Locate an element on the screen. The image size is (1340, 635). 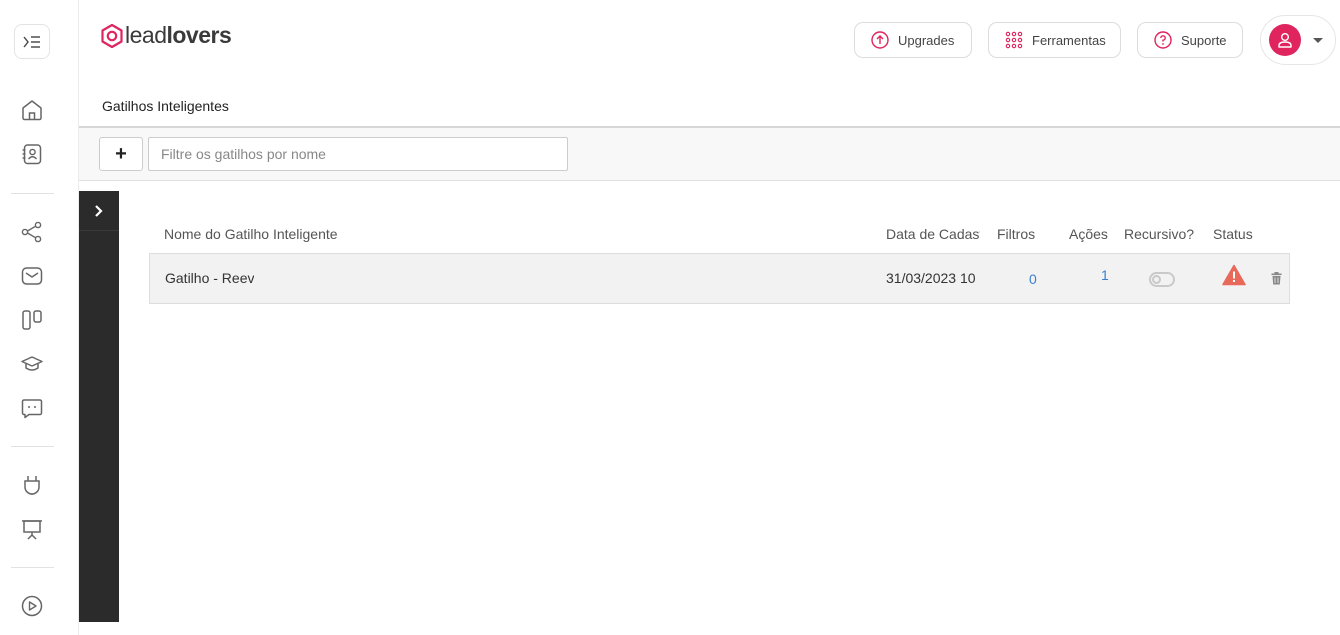
sidebar-item-presentation is located at coordinates (32, 529).